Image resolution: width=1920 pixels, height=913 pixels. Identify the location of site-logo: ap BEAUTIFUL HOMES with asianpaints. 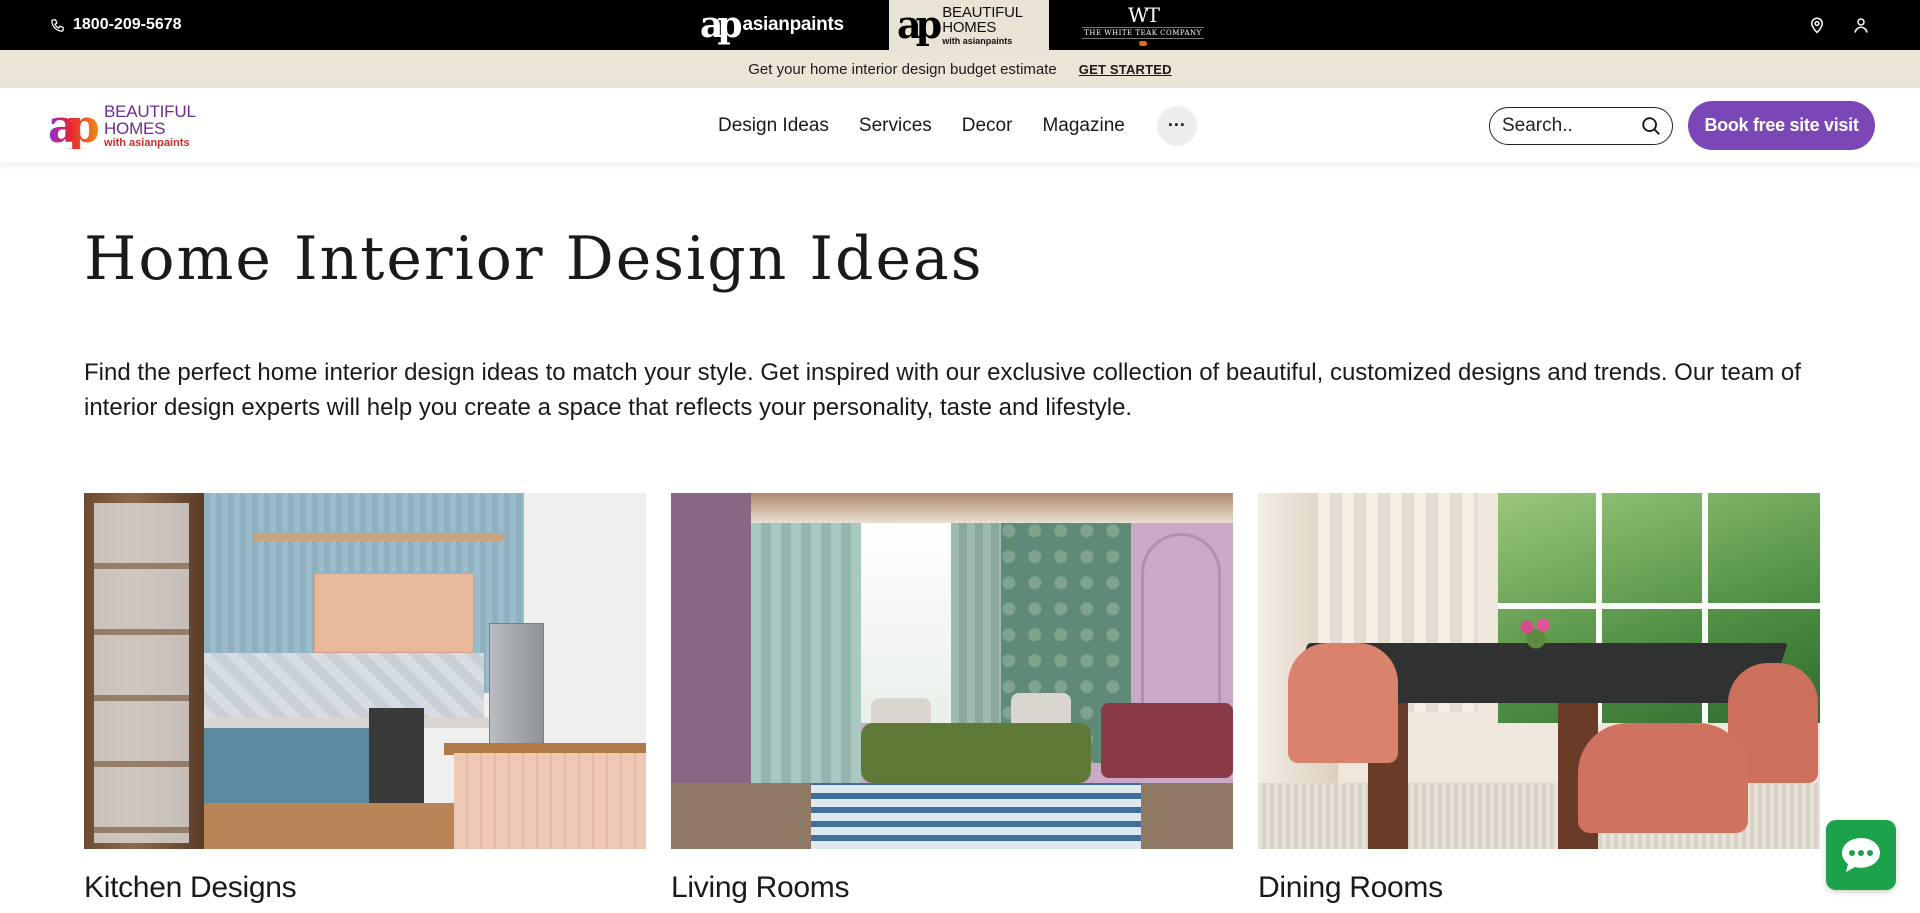
(122, 125).